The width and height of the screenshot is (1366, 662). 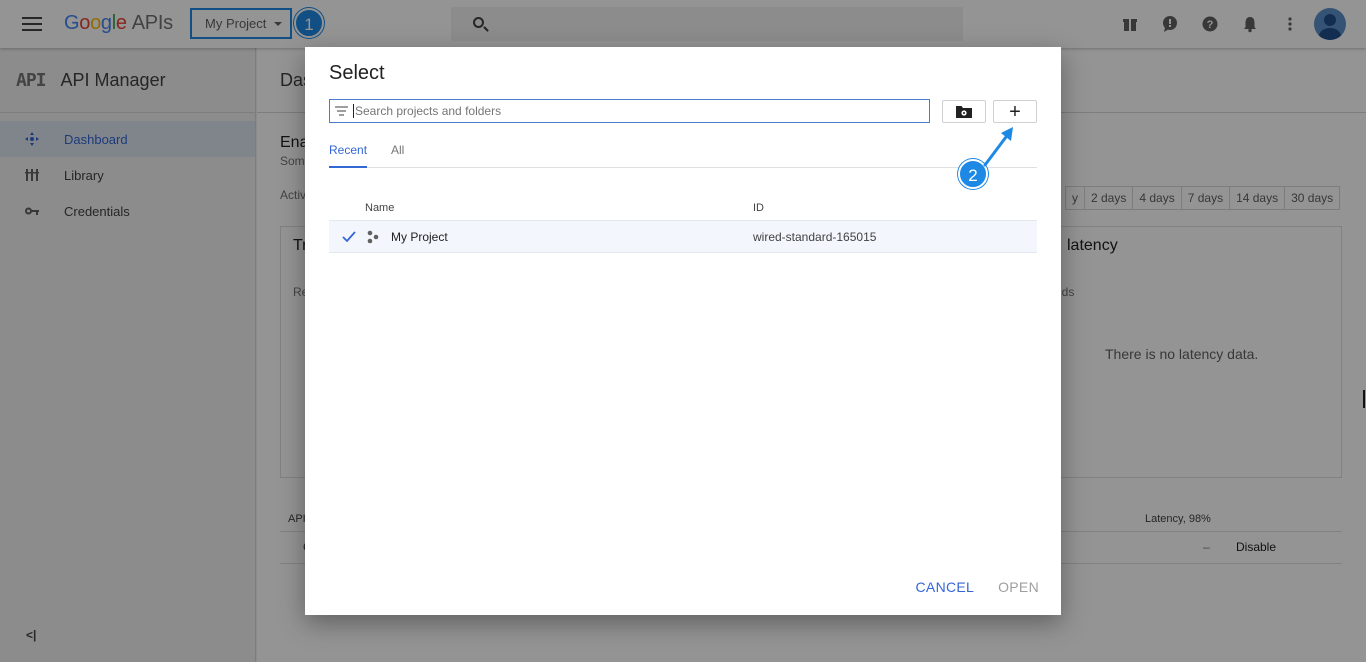 I want to click on check-icon, so click(x=349, y=237).